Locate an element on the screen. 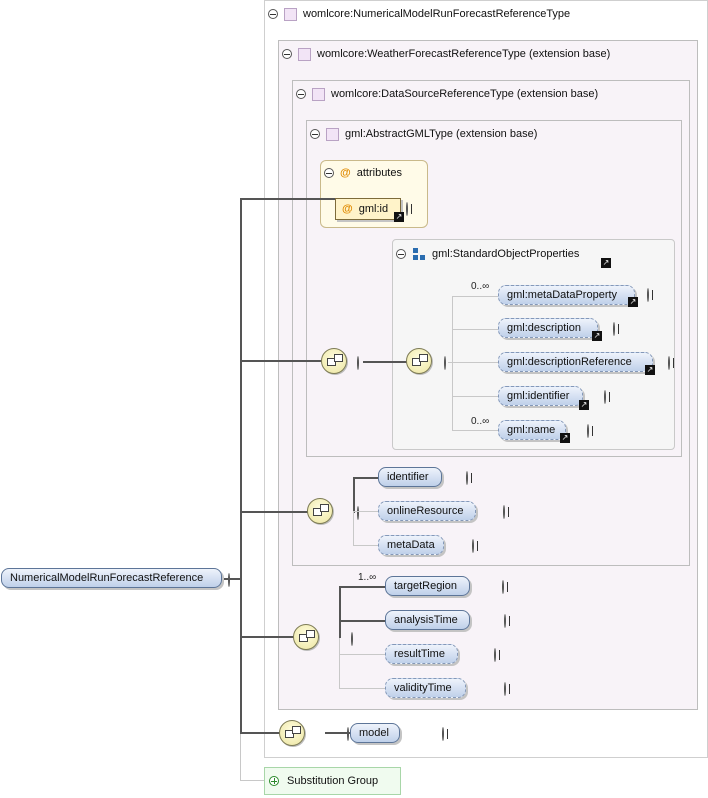 The width and height of the screenshot is (708, 798). connector-std-h2 is located at coordinates (475, 362).